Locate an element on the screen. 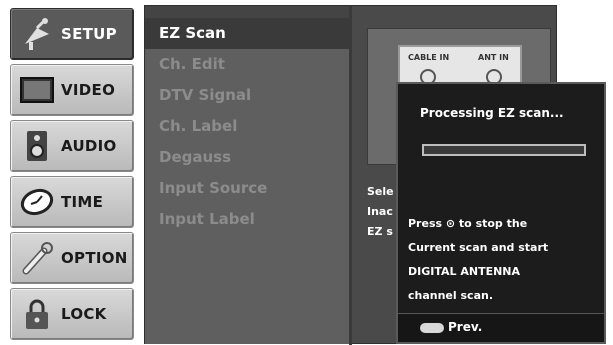 The height and width of the screenshot is (345, 613). message-line: Press ⊙ to stop the is located at coordinates (468, 223).